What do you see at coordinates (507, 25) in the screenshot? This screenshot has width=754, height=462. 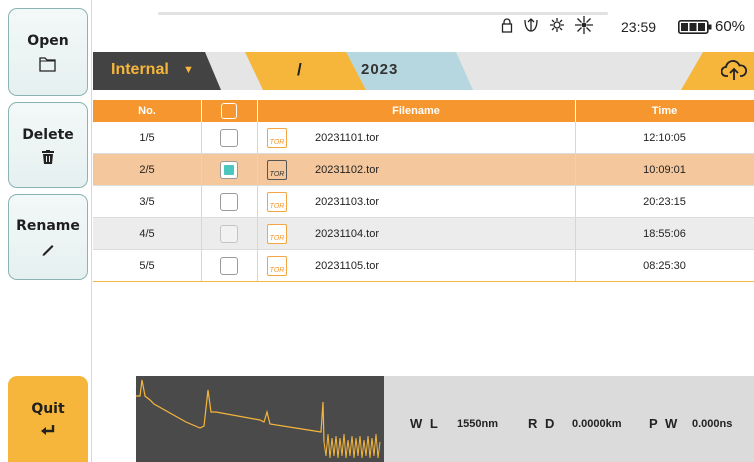 I see `lock-icon` at bounding box center [507, 25].